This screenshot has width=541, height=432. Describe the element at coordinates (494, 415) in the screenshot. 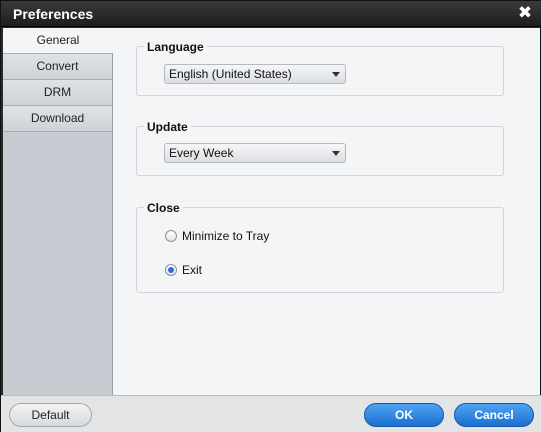

I see `cancel-button: Cancel` at that location.